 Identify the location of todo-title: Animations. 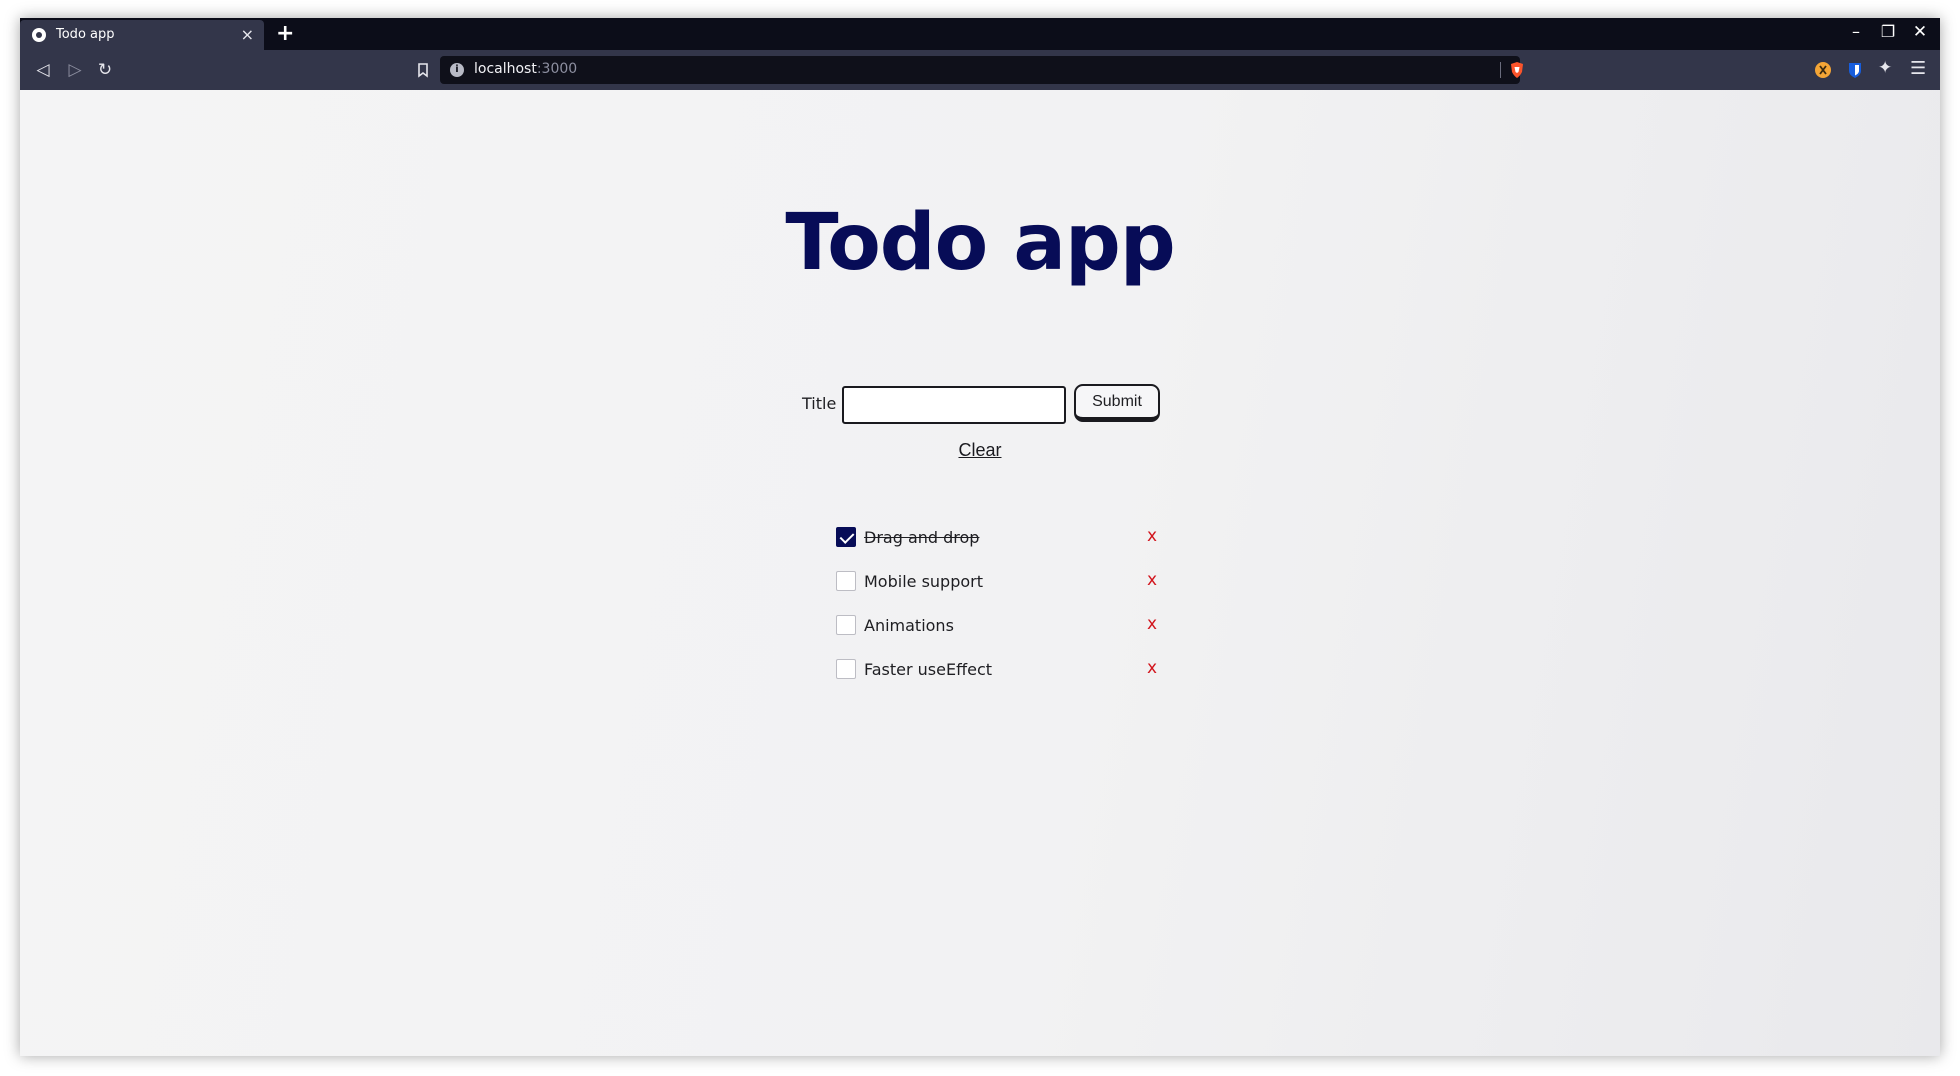
(909, 625).